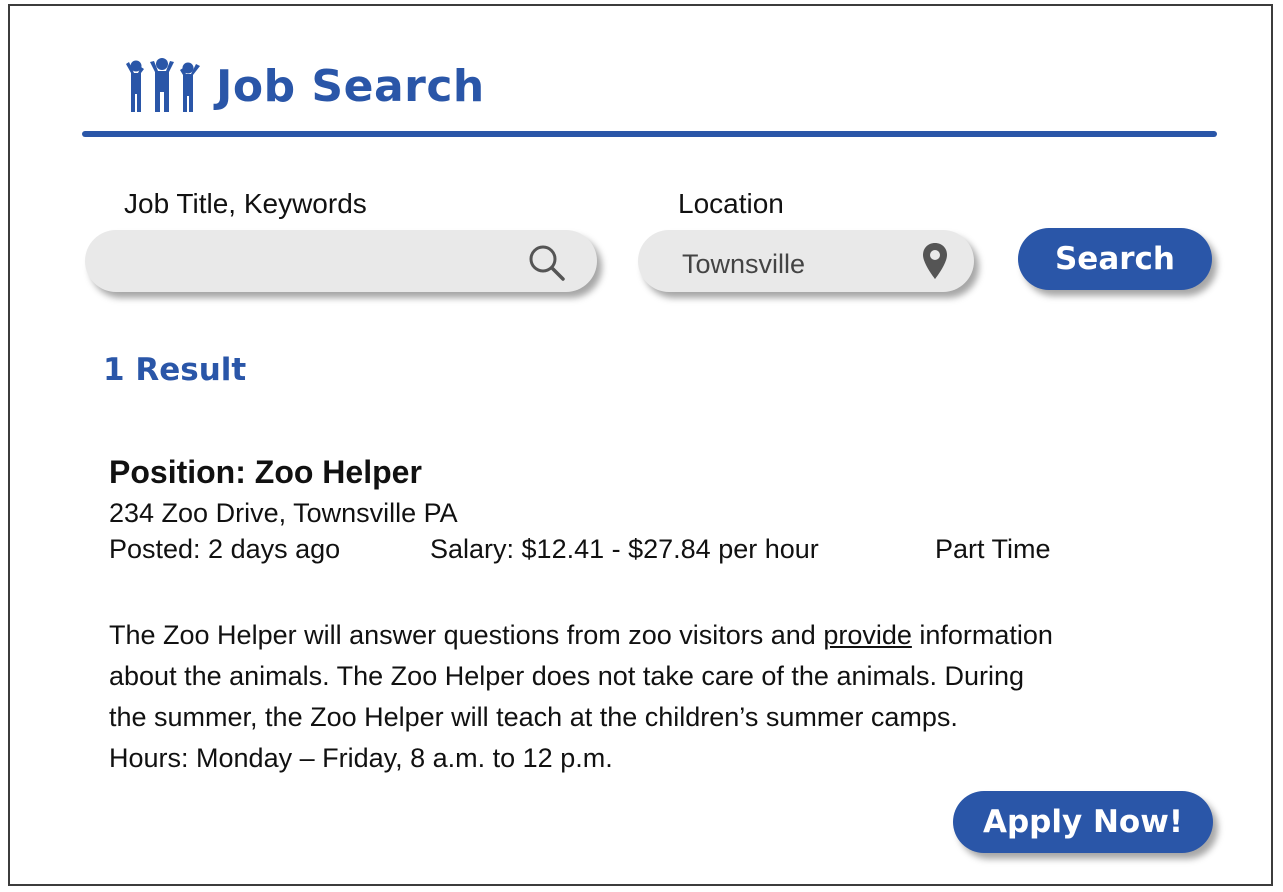 The width and height of the screenshot is (1283, 892). What do you see at coordinates (624, 549) in the screenshot?
I see `salary-range: Salary: $12.41 - $27.84 per hour` at bounding box center [624, 549].